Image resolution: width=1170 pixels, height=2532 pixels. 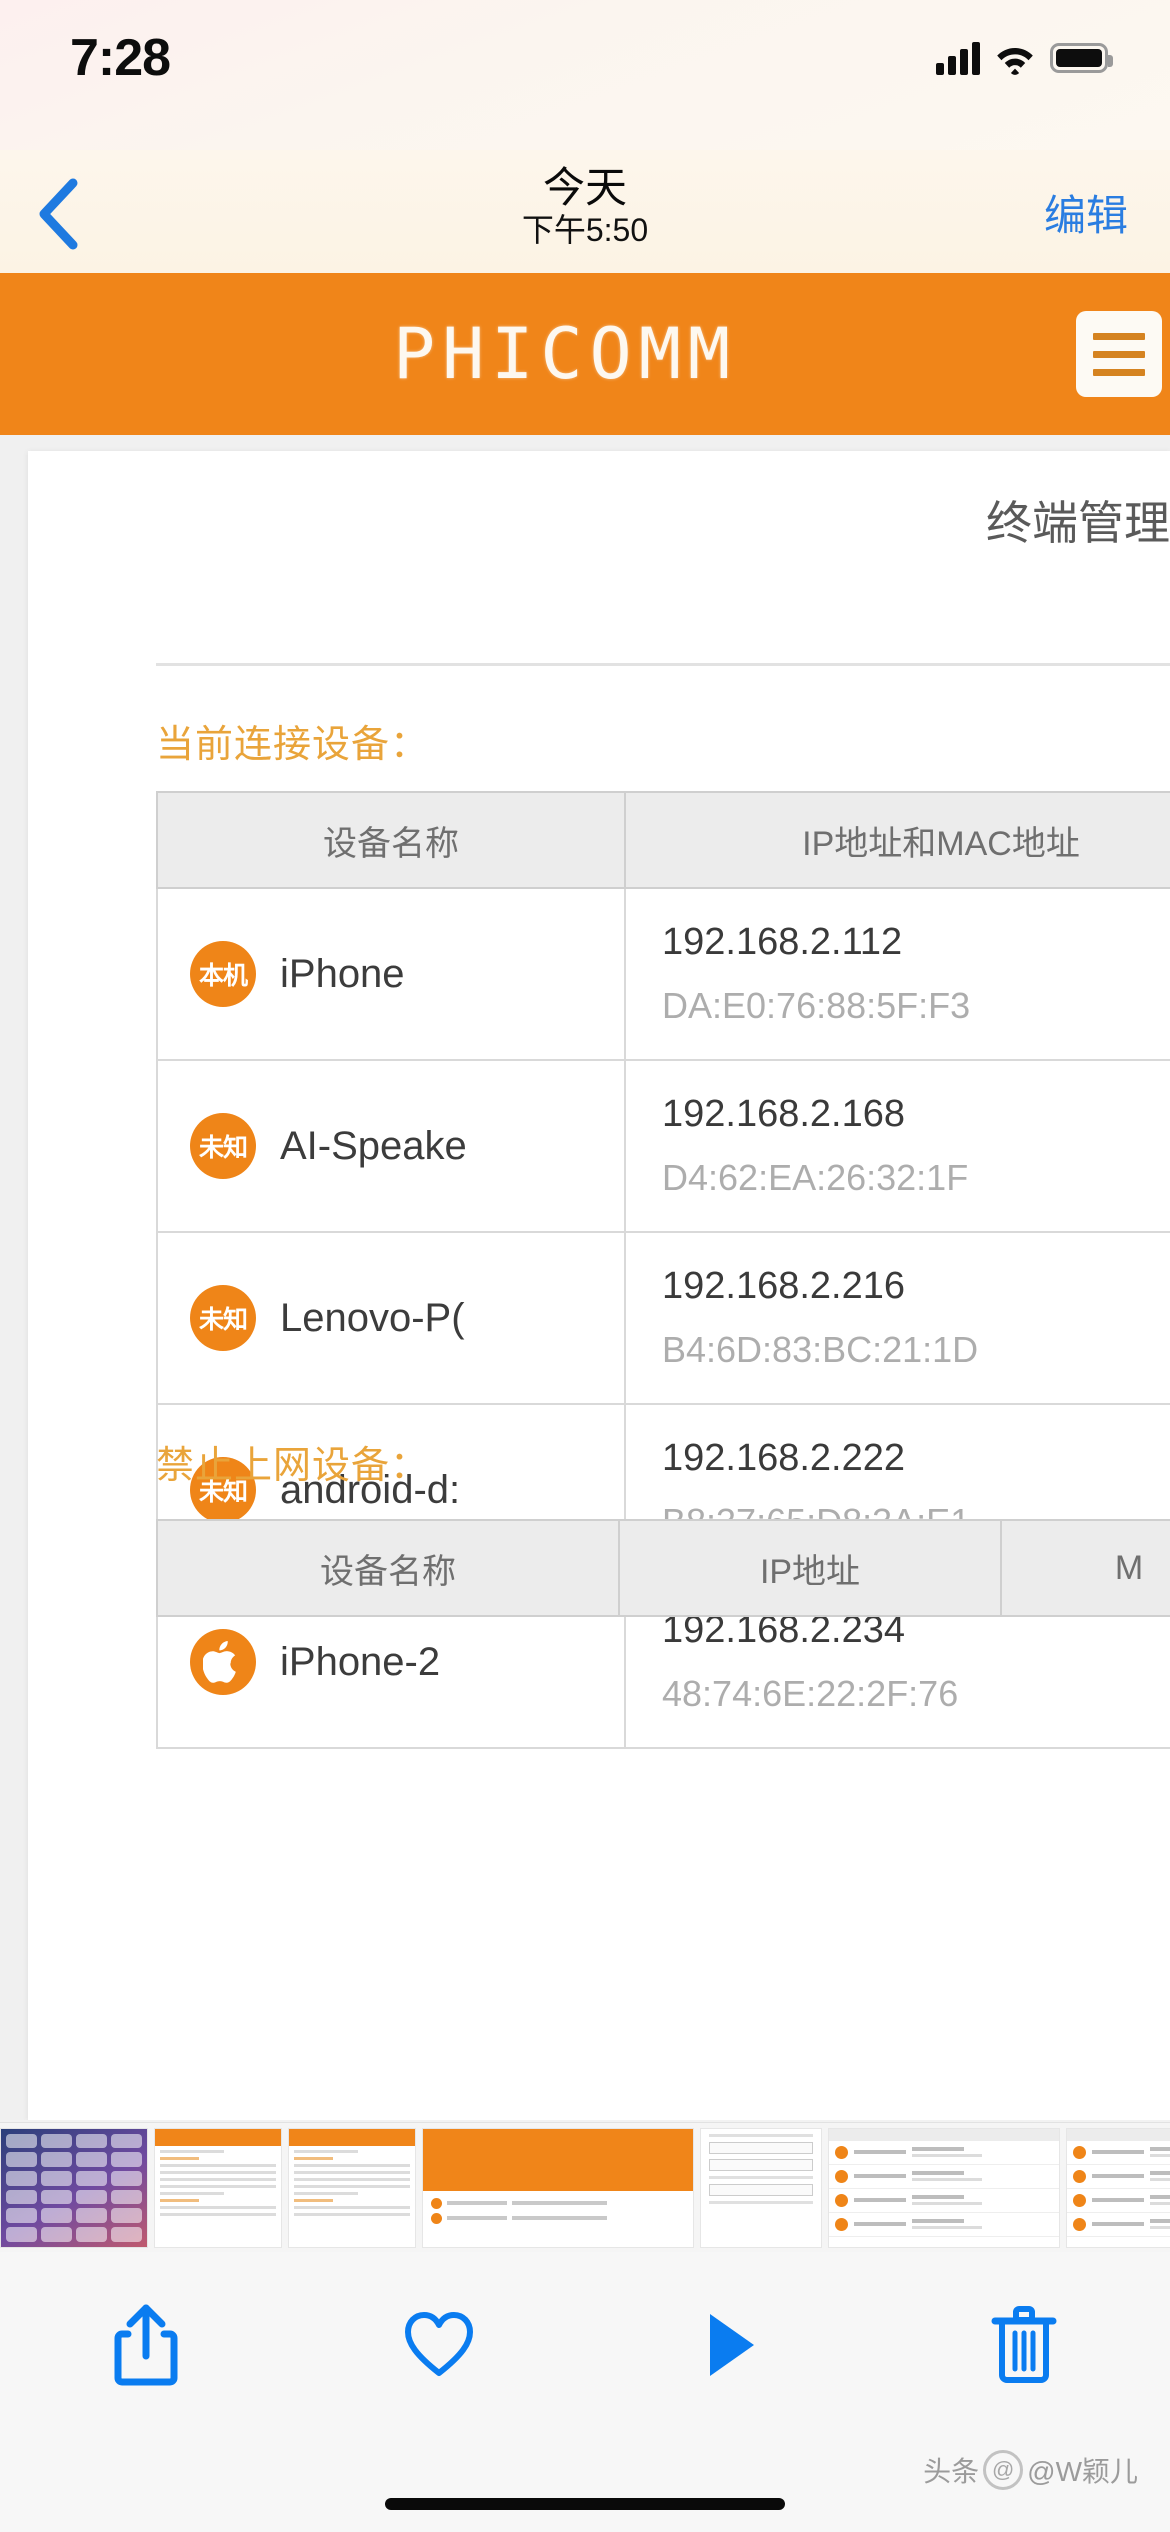 I want to click on play-icon, so click(x=731, y=2347).